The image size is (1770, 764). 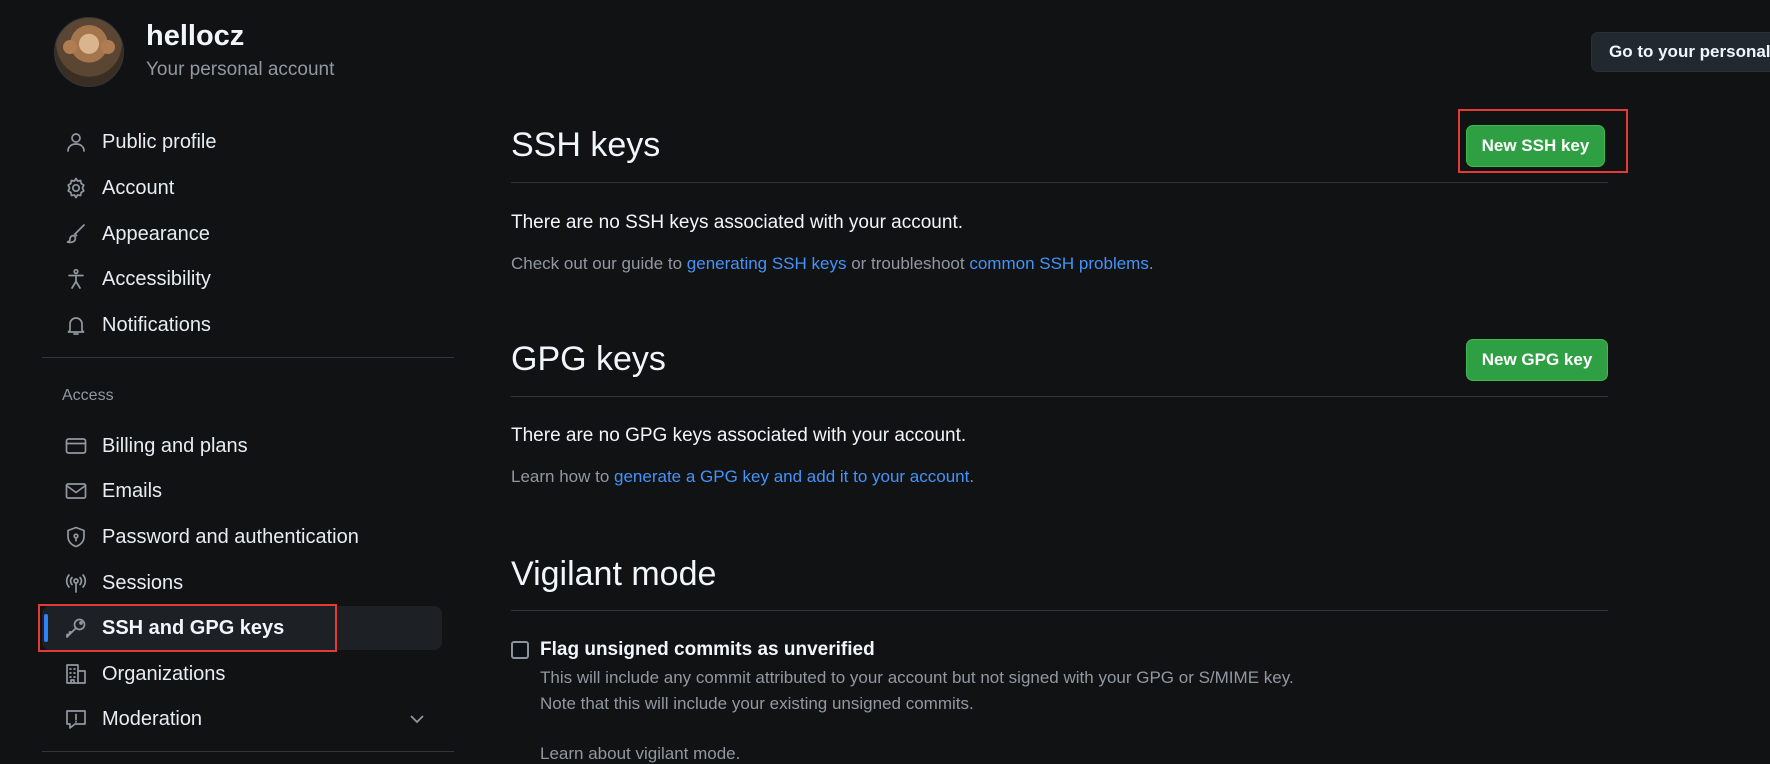 What do you see at coordinates (563, 476) in the screenshot?
I see `gpg-learn-prefix: Learn how to` at bounding box center [563, 476].